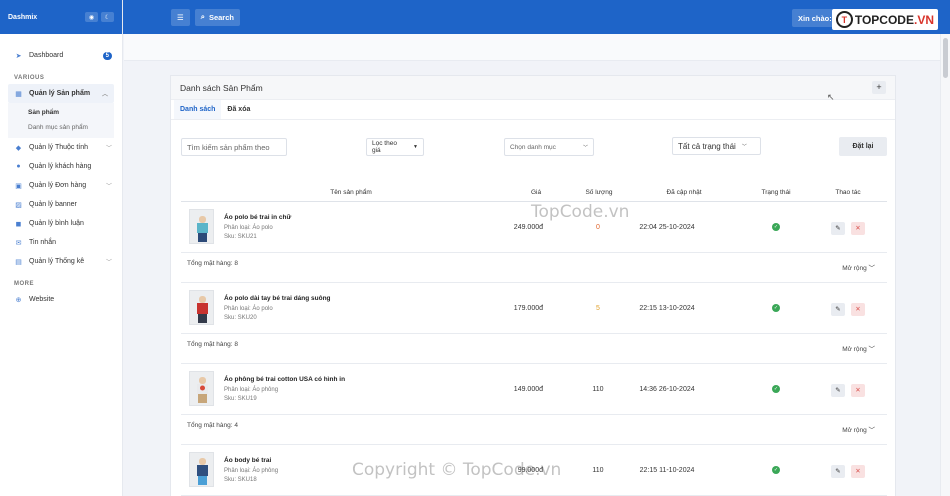  What do you see at coordinates (56, 223) in the screenshot?
I see `sidebar-item-label: Quản lý bình luận` at bounding box center [56, 223].